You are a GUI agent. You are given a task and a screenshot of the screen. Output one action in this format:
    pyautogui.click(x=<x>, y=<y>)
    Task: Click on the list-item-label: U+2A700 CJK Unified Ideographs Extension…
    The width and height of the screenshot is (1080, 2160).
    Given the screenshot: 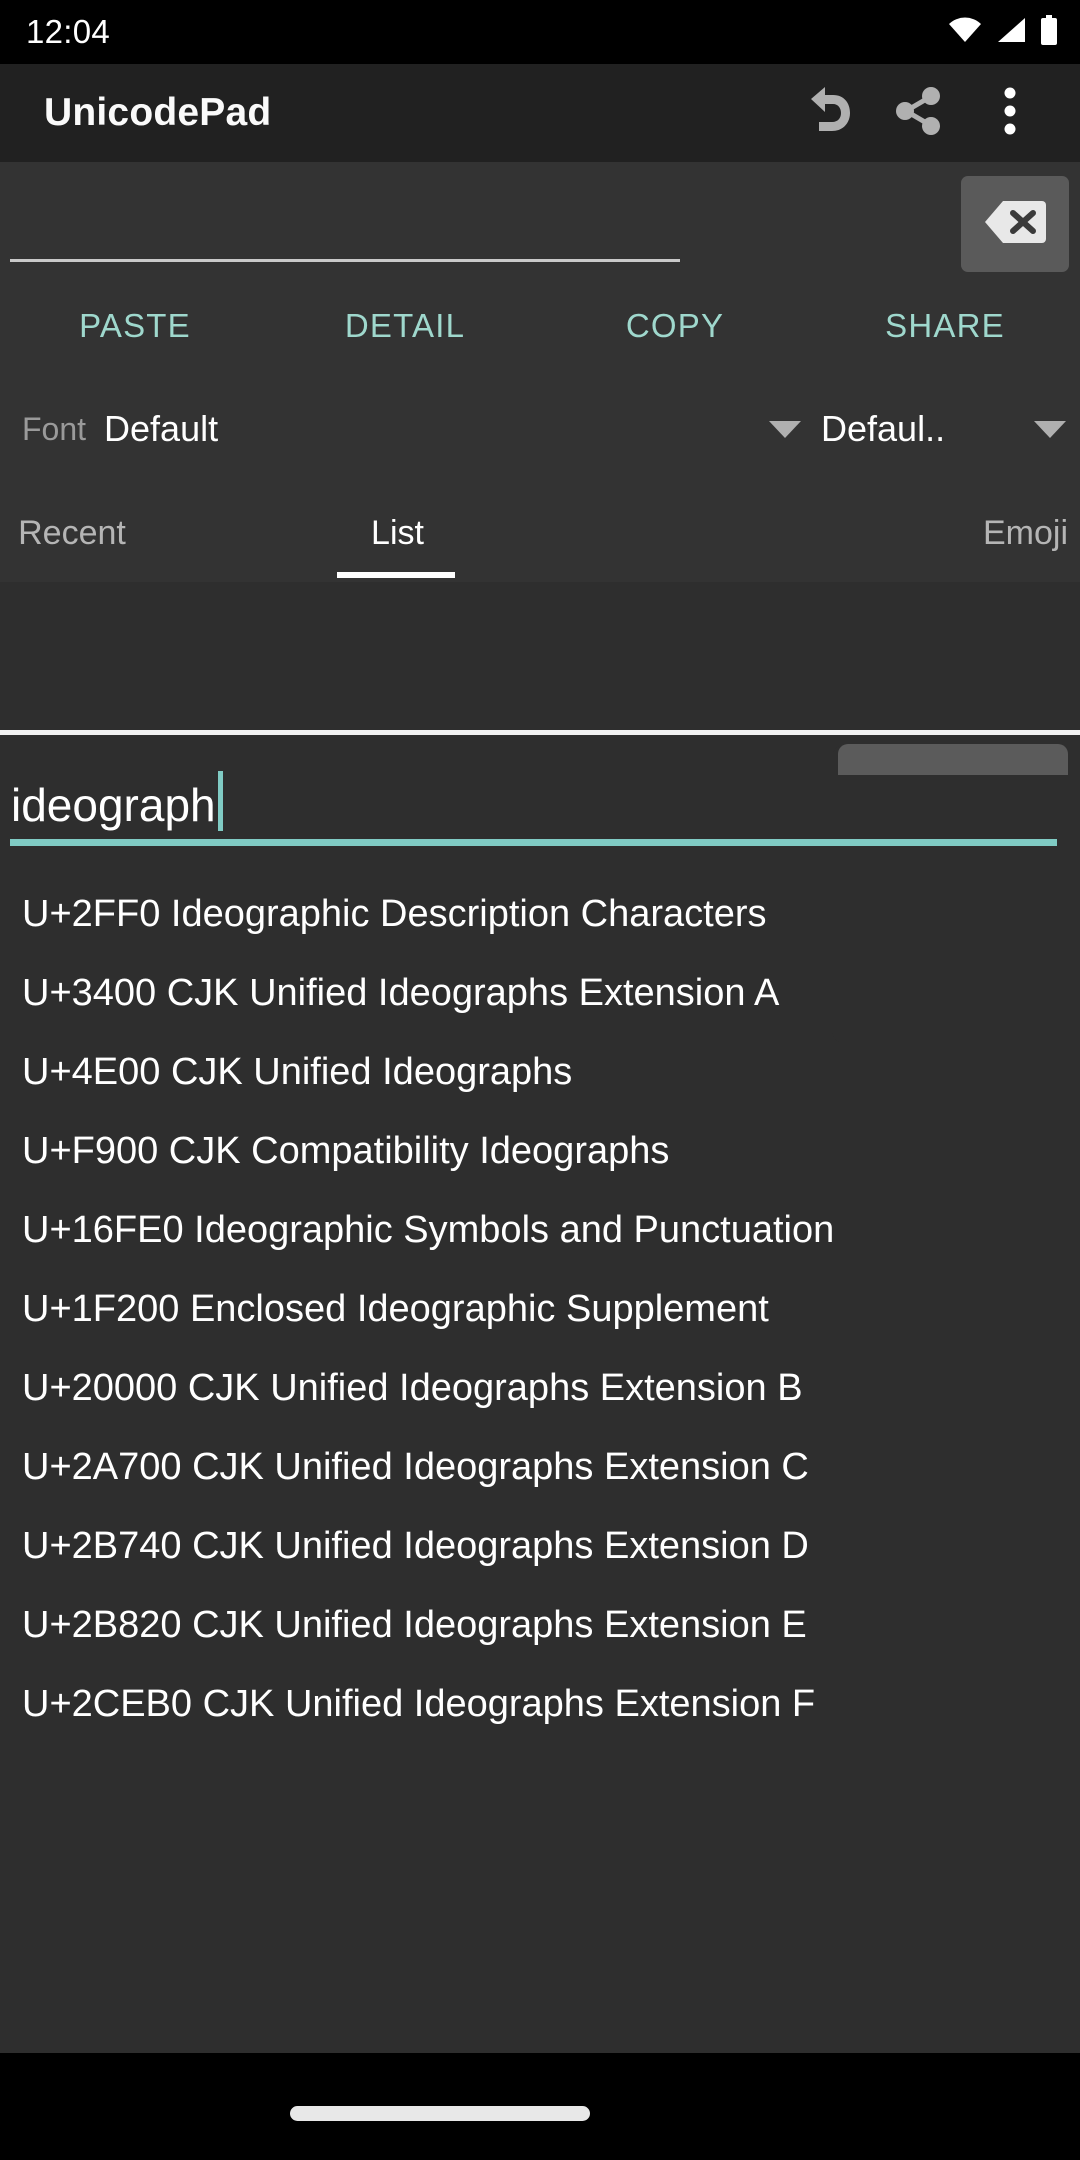 What is the action you would take?
    pyautogui.click(x=415, y=1467)
    